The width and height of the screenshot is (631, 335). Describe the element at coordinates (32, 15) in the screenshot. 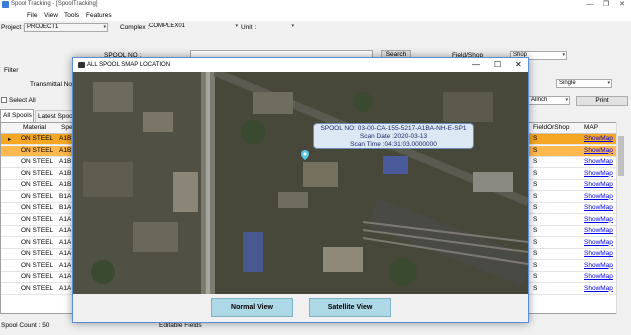

I see `menu-file: File` at that location.